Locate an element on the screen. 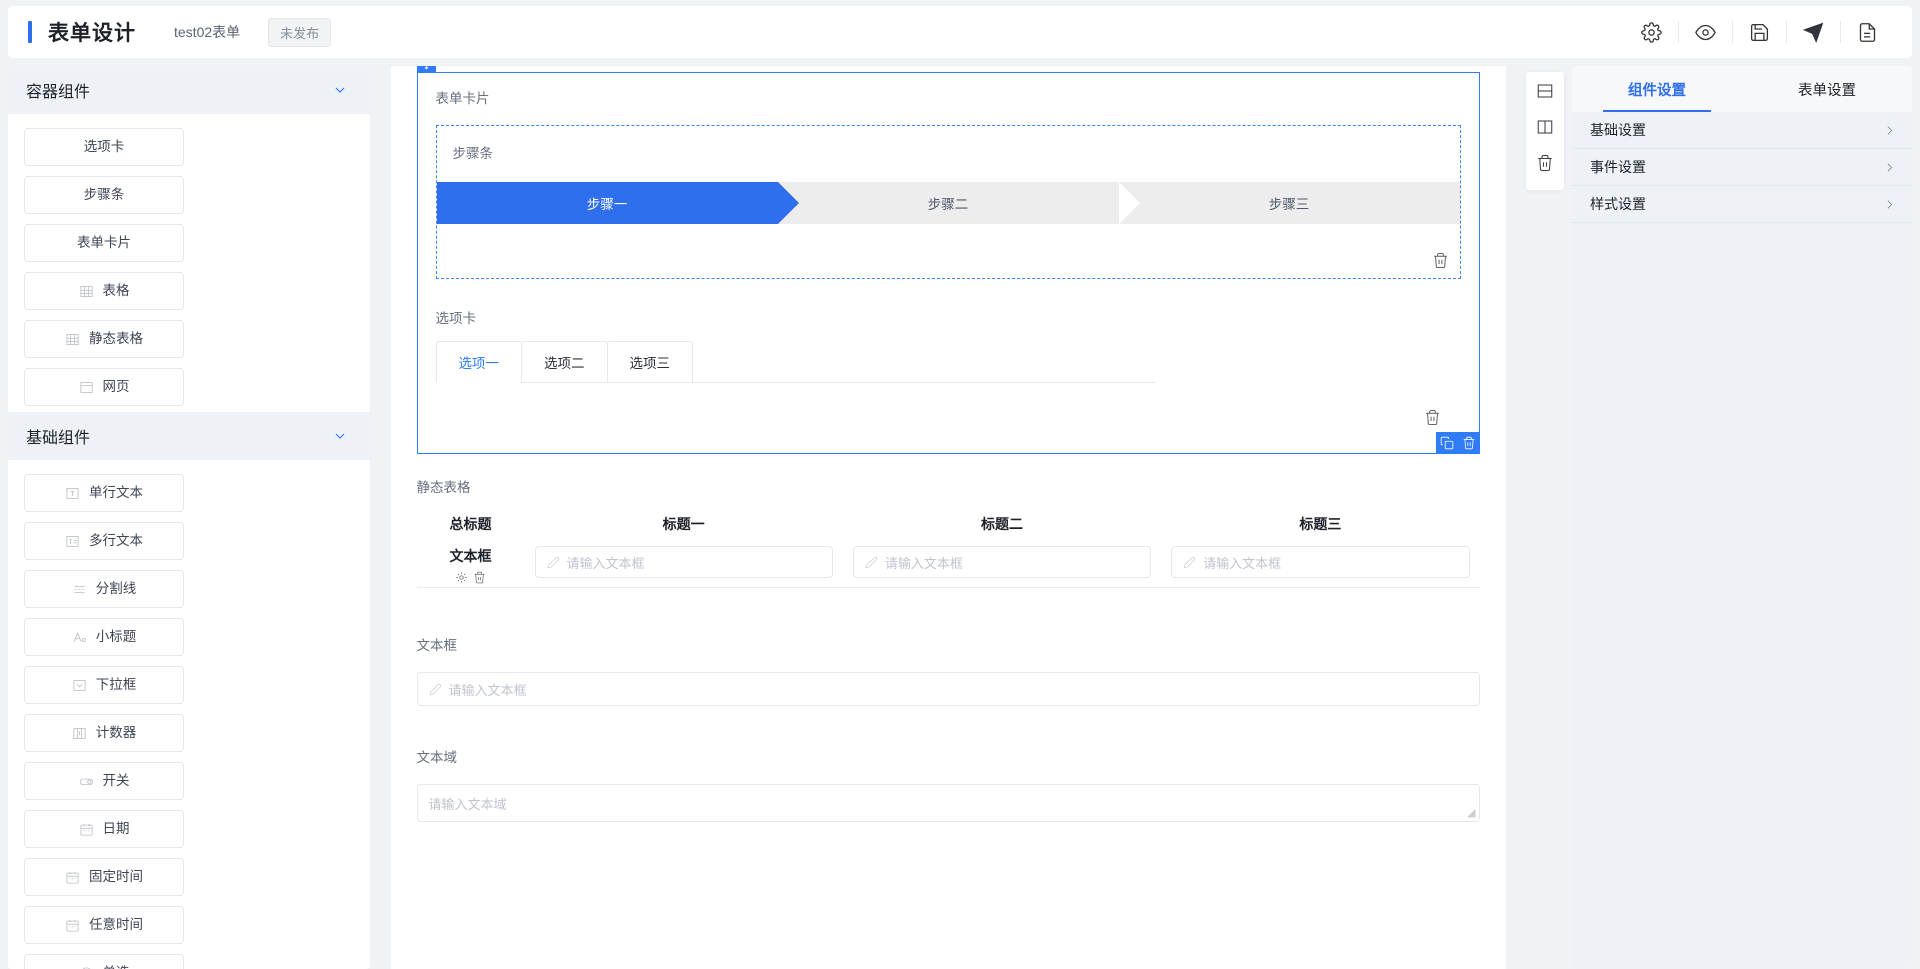 This screenshot has height=969, width=1920. split-horizontal-button is located at coordinates (1545, 91).